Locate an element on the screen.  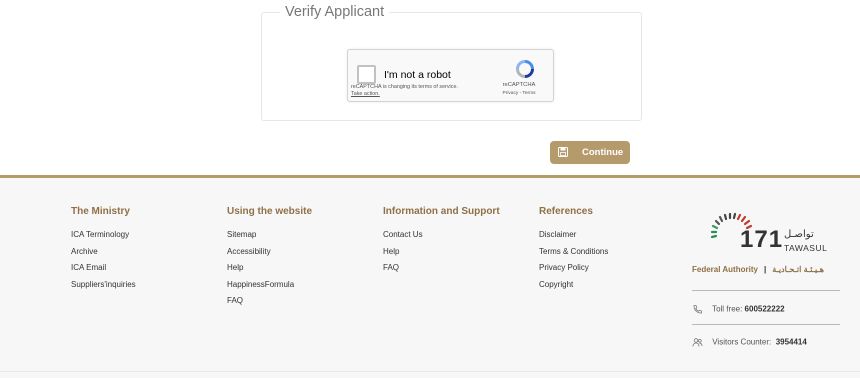
footer-link-privacy-policy: Privacy Policy is located at coordinates (573, 268).